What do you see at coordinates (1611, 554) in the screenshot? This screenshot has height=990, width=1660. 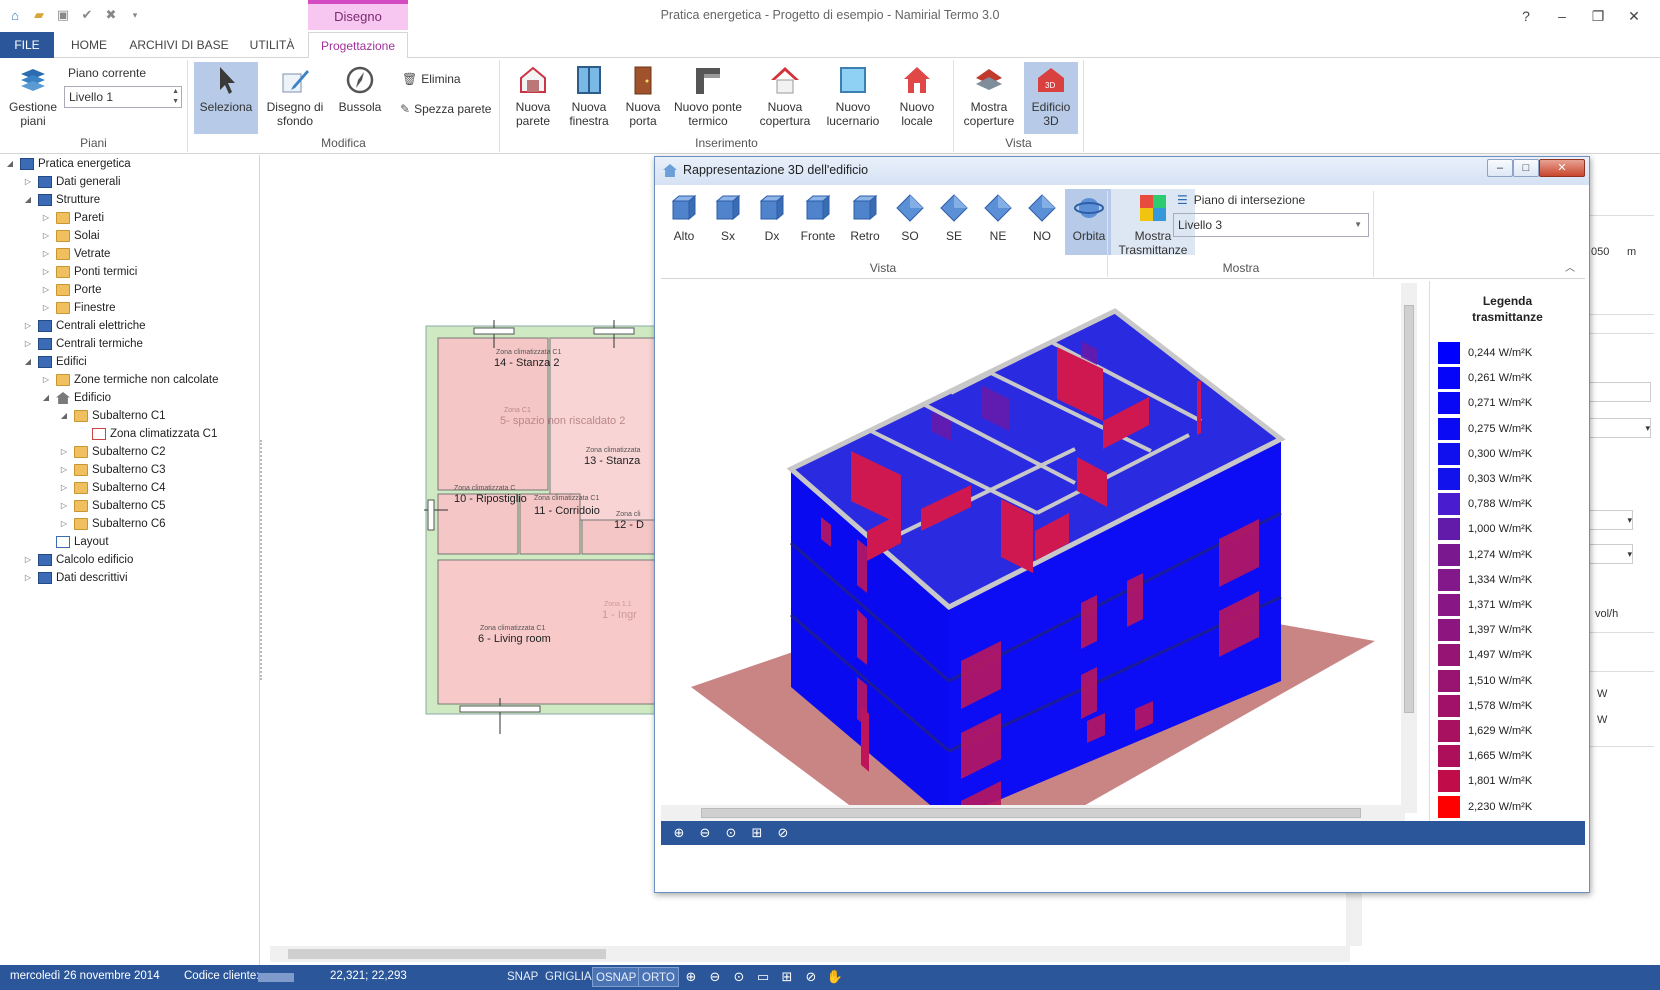 I see `props-dropdown: ▾` at bounding box center [1611, 554].